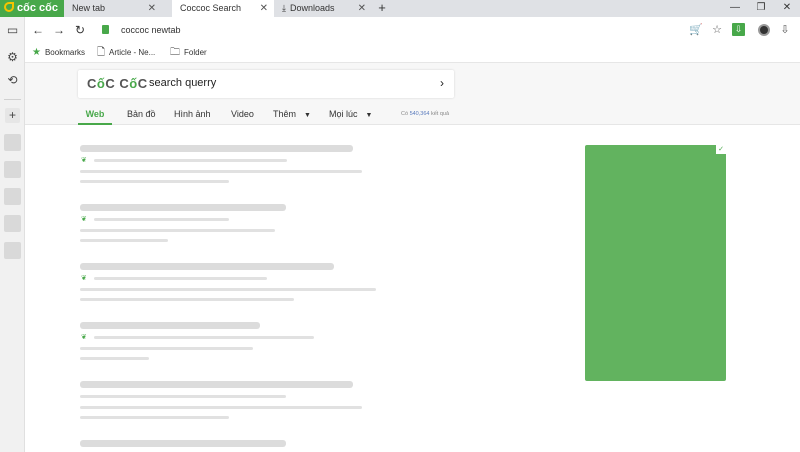 The height and width of the screenshot is (452, 800). What do you see at coordinates (195, 52) in the screenshot?
I see `bookmark-label: Folder` at bounding box center [195, 52].